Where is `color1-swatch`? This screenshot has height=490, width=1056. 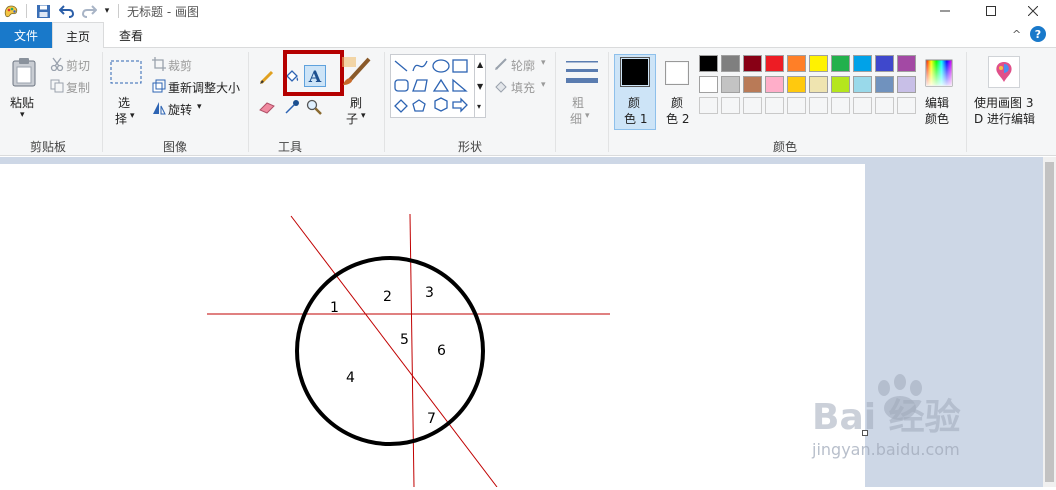
color1-swatch is located at coordinates (635, 72).